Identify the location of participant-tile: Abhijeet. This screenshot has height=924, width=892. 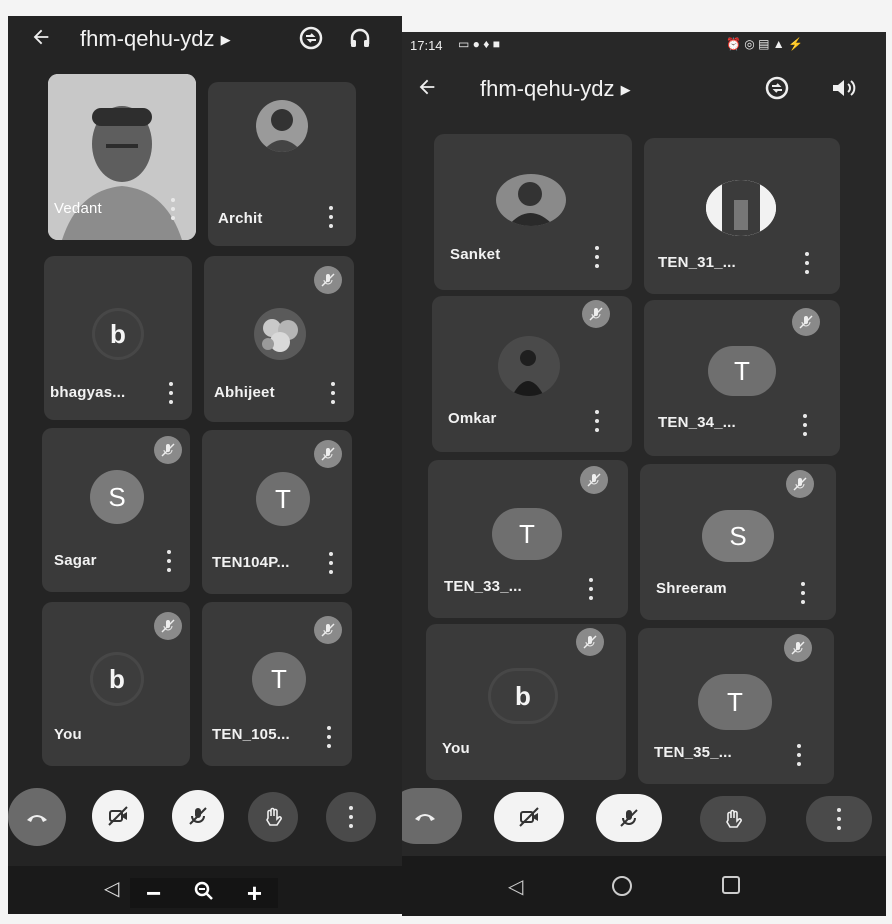
(279, 339).